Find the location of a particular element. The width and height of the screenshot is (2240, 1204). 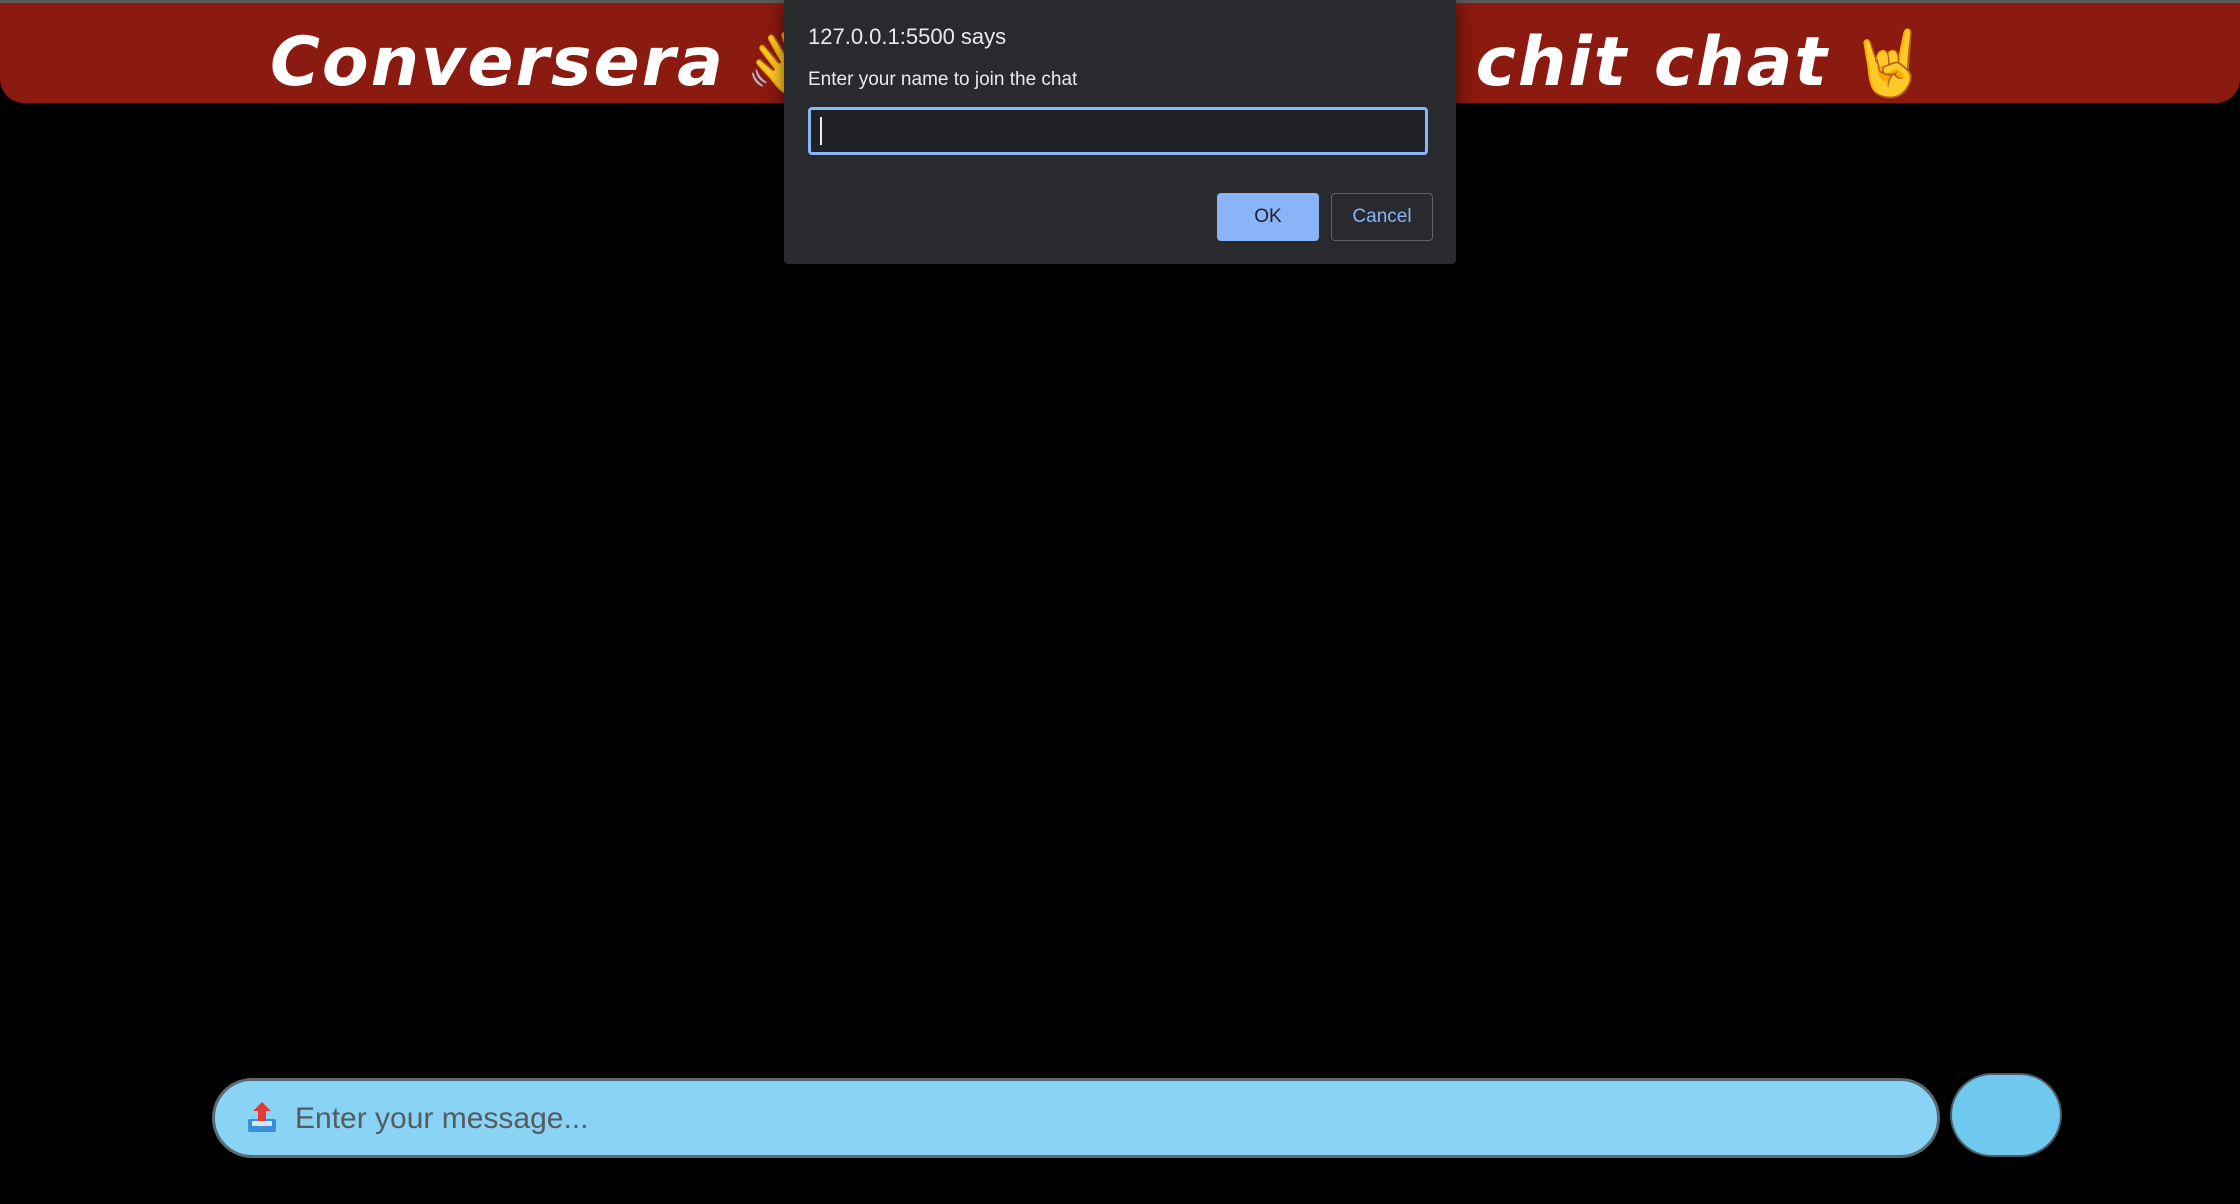

message-input is located at coordinates (1095, 1119).